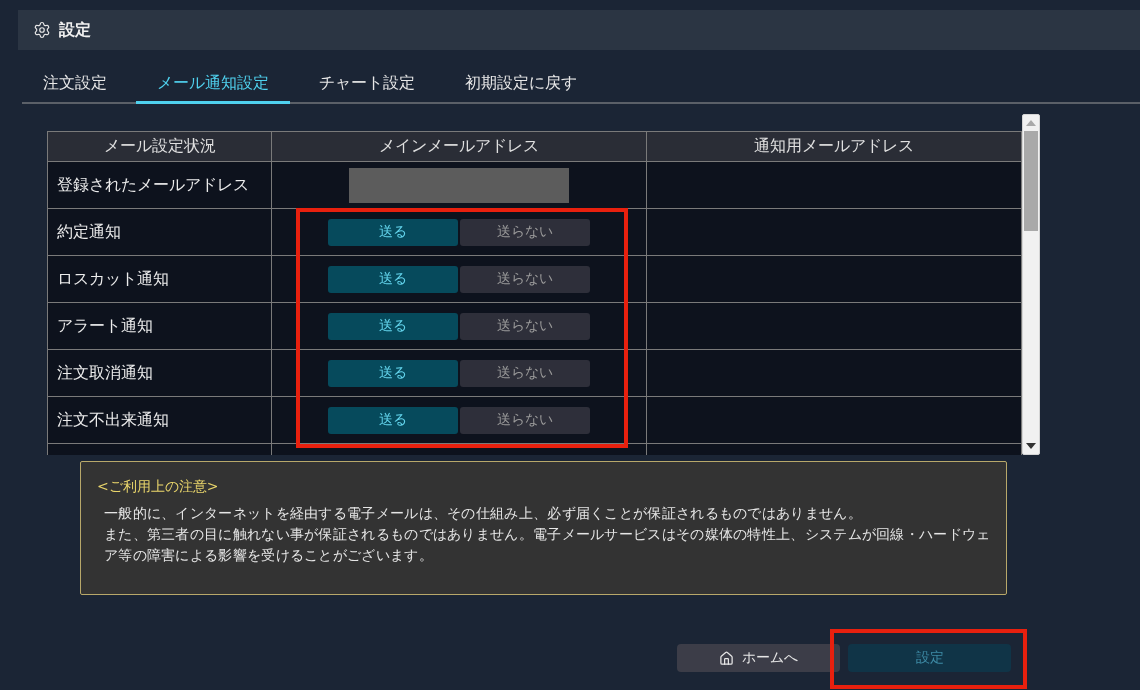  What do you see at coordinates (160, 279) in the screenshot?
I see `table-cell: ロスカット通知` at bounding box center [160, 279].